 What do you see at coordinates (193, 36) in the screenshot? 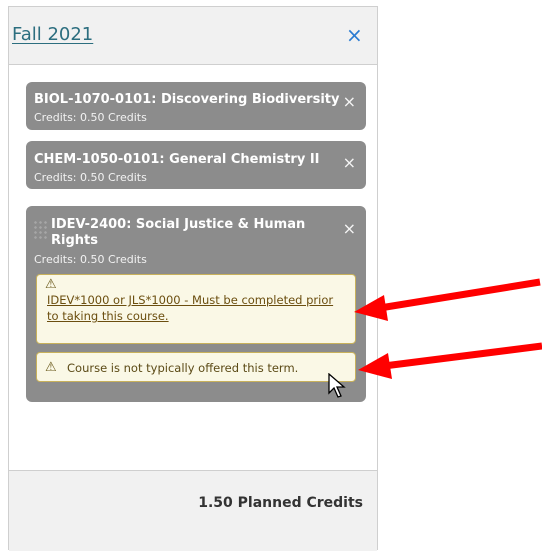
I see `term-header: Fall 2021 ×` at bounding box center [193, 36].